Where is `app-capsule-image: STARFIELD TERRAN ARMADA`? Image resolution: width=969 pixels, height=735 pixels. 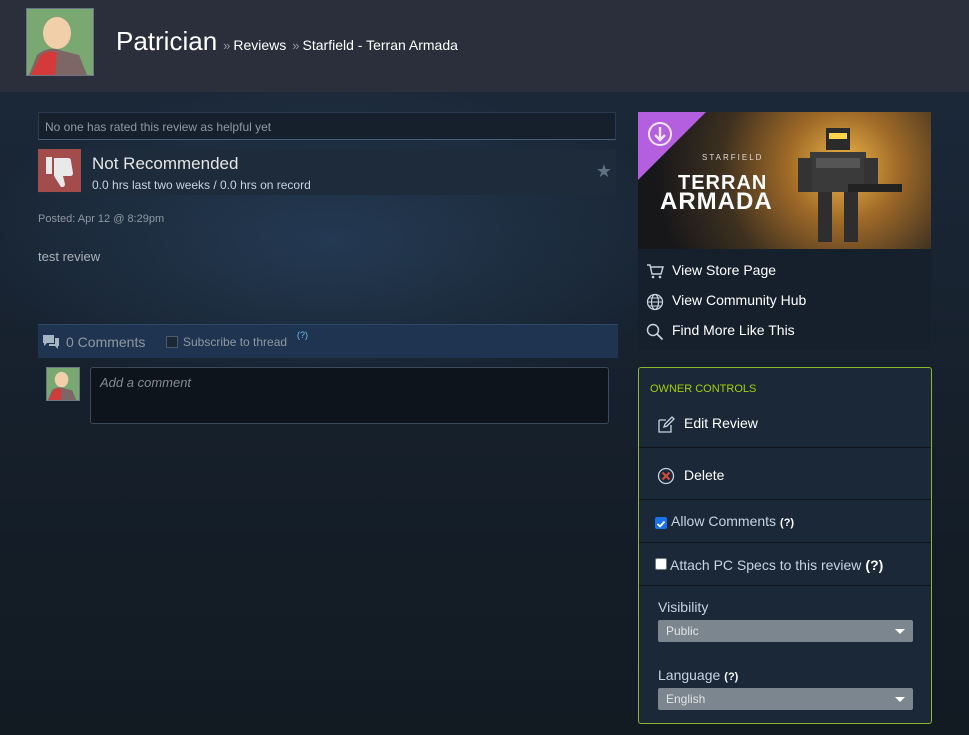 app-capsule-image: STARFIELD TERRAN ARMADA is located at coordinates (784, 180).